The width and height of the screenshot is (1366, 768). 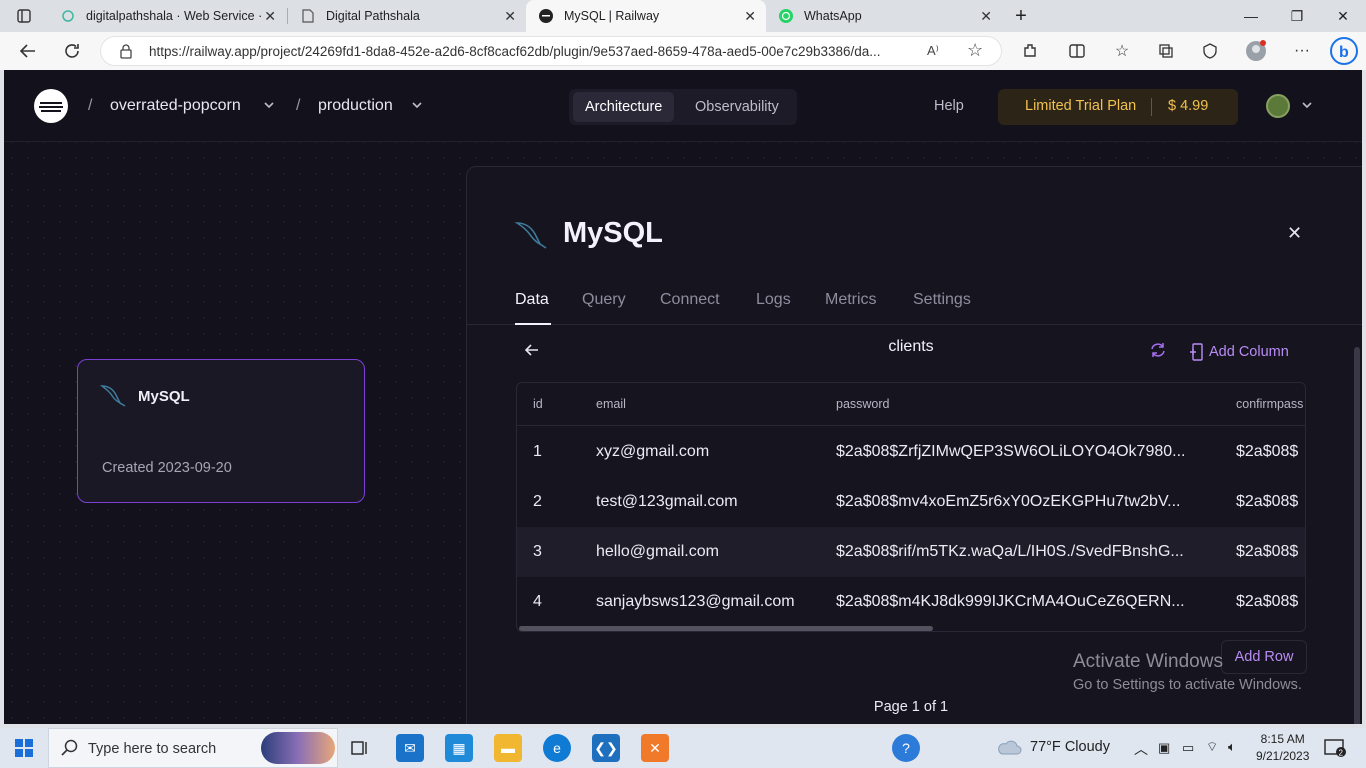 I want to click on tab-settings: Settings, so click(x=942, y=300).